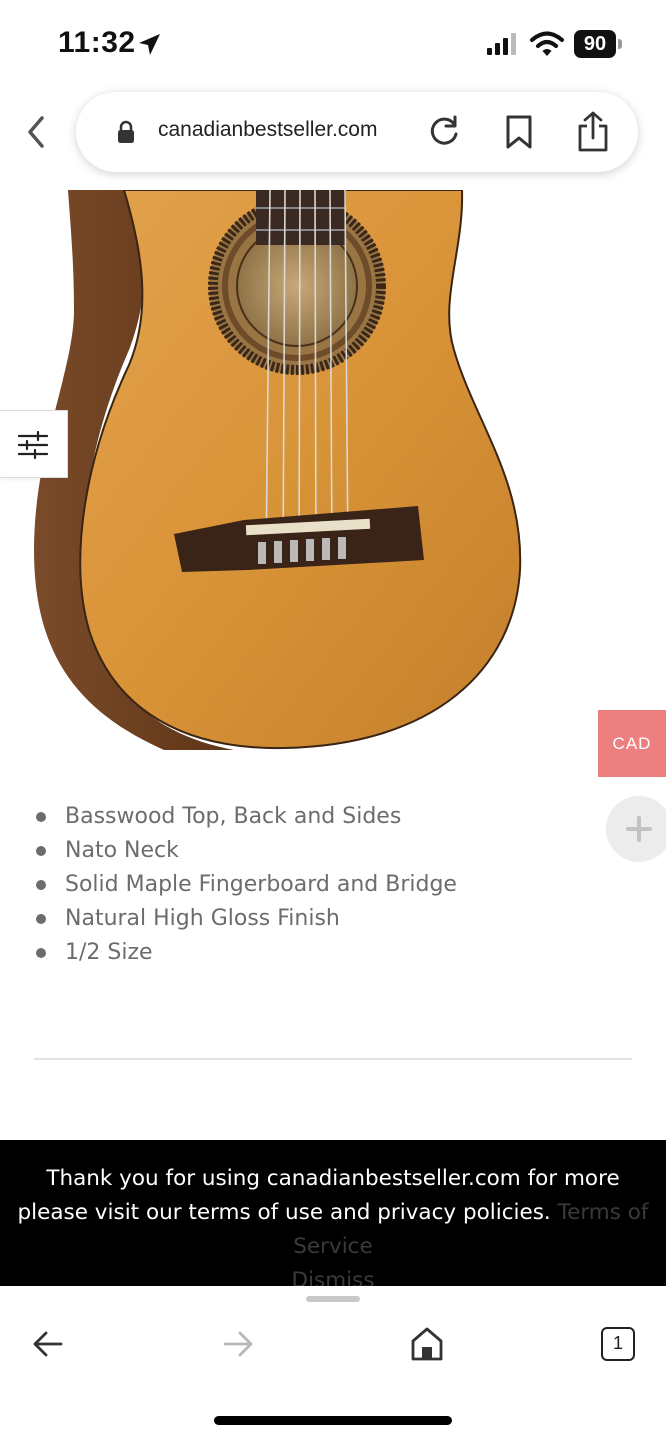 The height and width of the screenshot is (1440, 666). I want to click on back-arrow-icon, so click(48, 1344).